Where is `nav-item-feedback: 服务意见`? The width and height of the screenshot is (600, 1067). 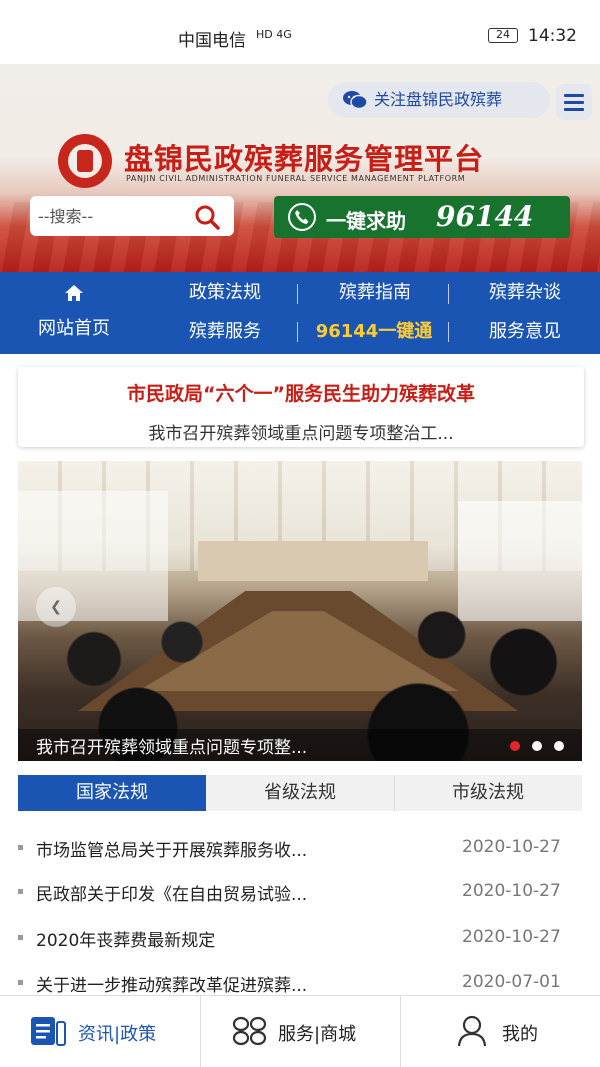
nav-item-feedback: 服务意见 is located at coordinates (525, 332).